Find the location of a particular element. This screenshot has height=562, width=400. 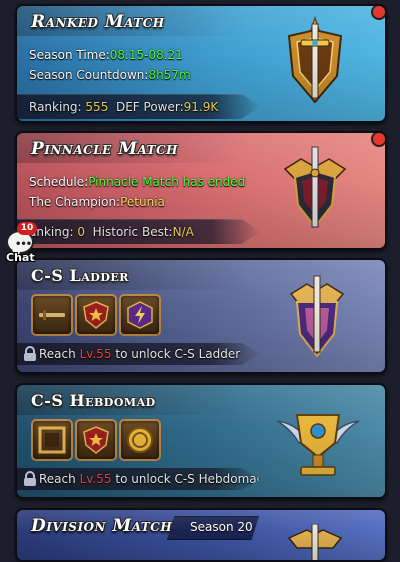

pinnacle-match-title: Pinnacle Match is located at coordinates (104, 149).